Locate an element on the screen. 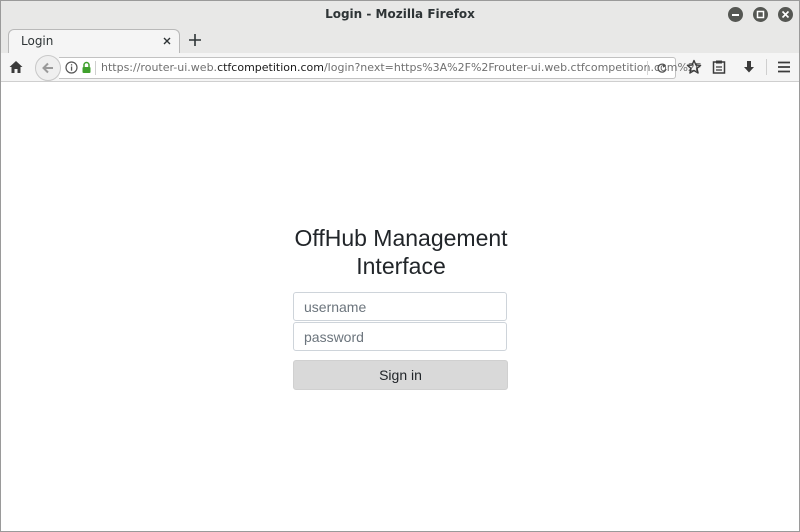 This screenshot has width=800, height=532. info-icon is located at coordinates (71, 67).